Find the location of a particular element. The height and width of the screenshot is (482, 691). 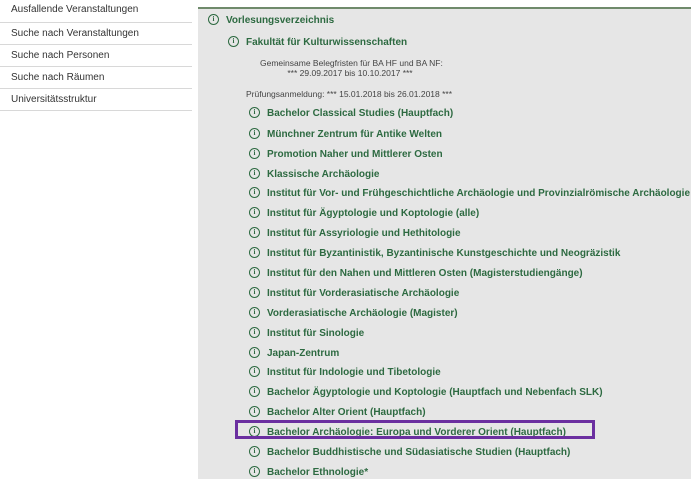

sidebar-item-ausfallende: Ausfallende Veranstaltungen is located at coordinates (96, 11).